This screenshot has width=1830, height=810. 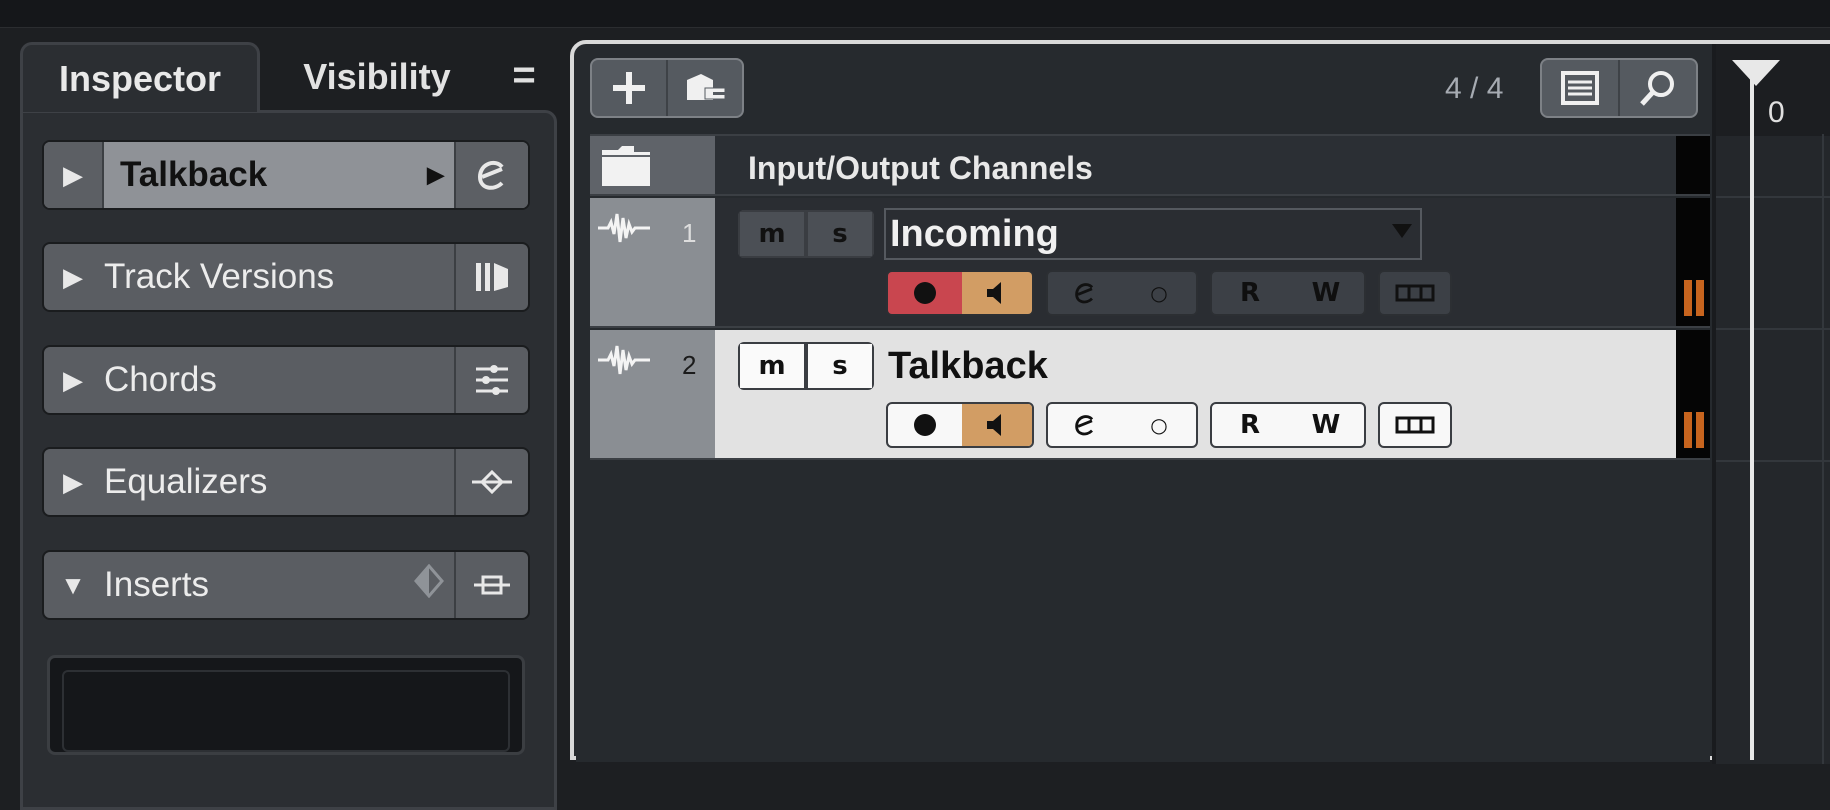 What do you see at coordinates (705, 88) in the screenshot?
I see `add-track-using-preset-button` at bounding box center [705, 88].